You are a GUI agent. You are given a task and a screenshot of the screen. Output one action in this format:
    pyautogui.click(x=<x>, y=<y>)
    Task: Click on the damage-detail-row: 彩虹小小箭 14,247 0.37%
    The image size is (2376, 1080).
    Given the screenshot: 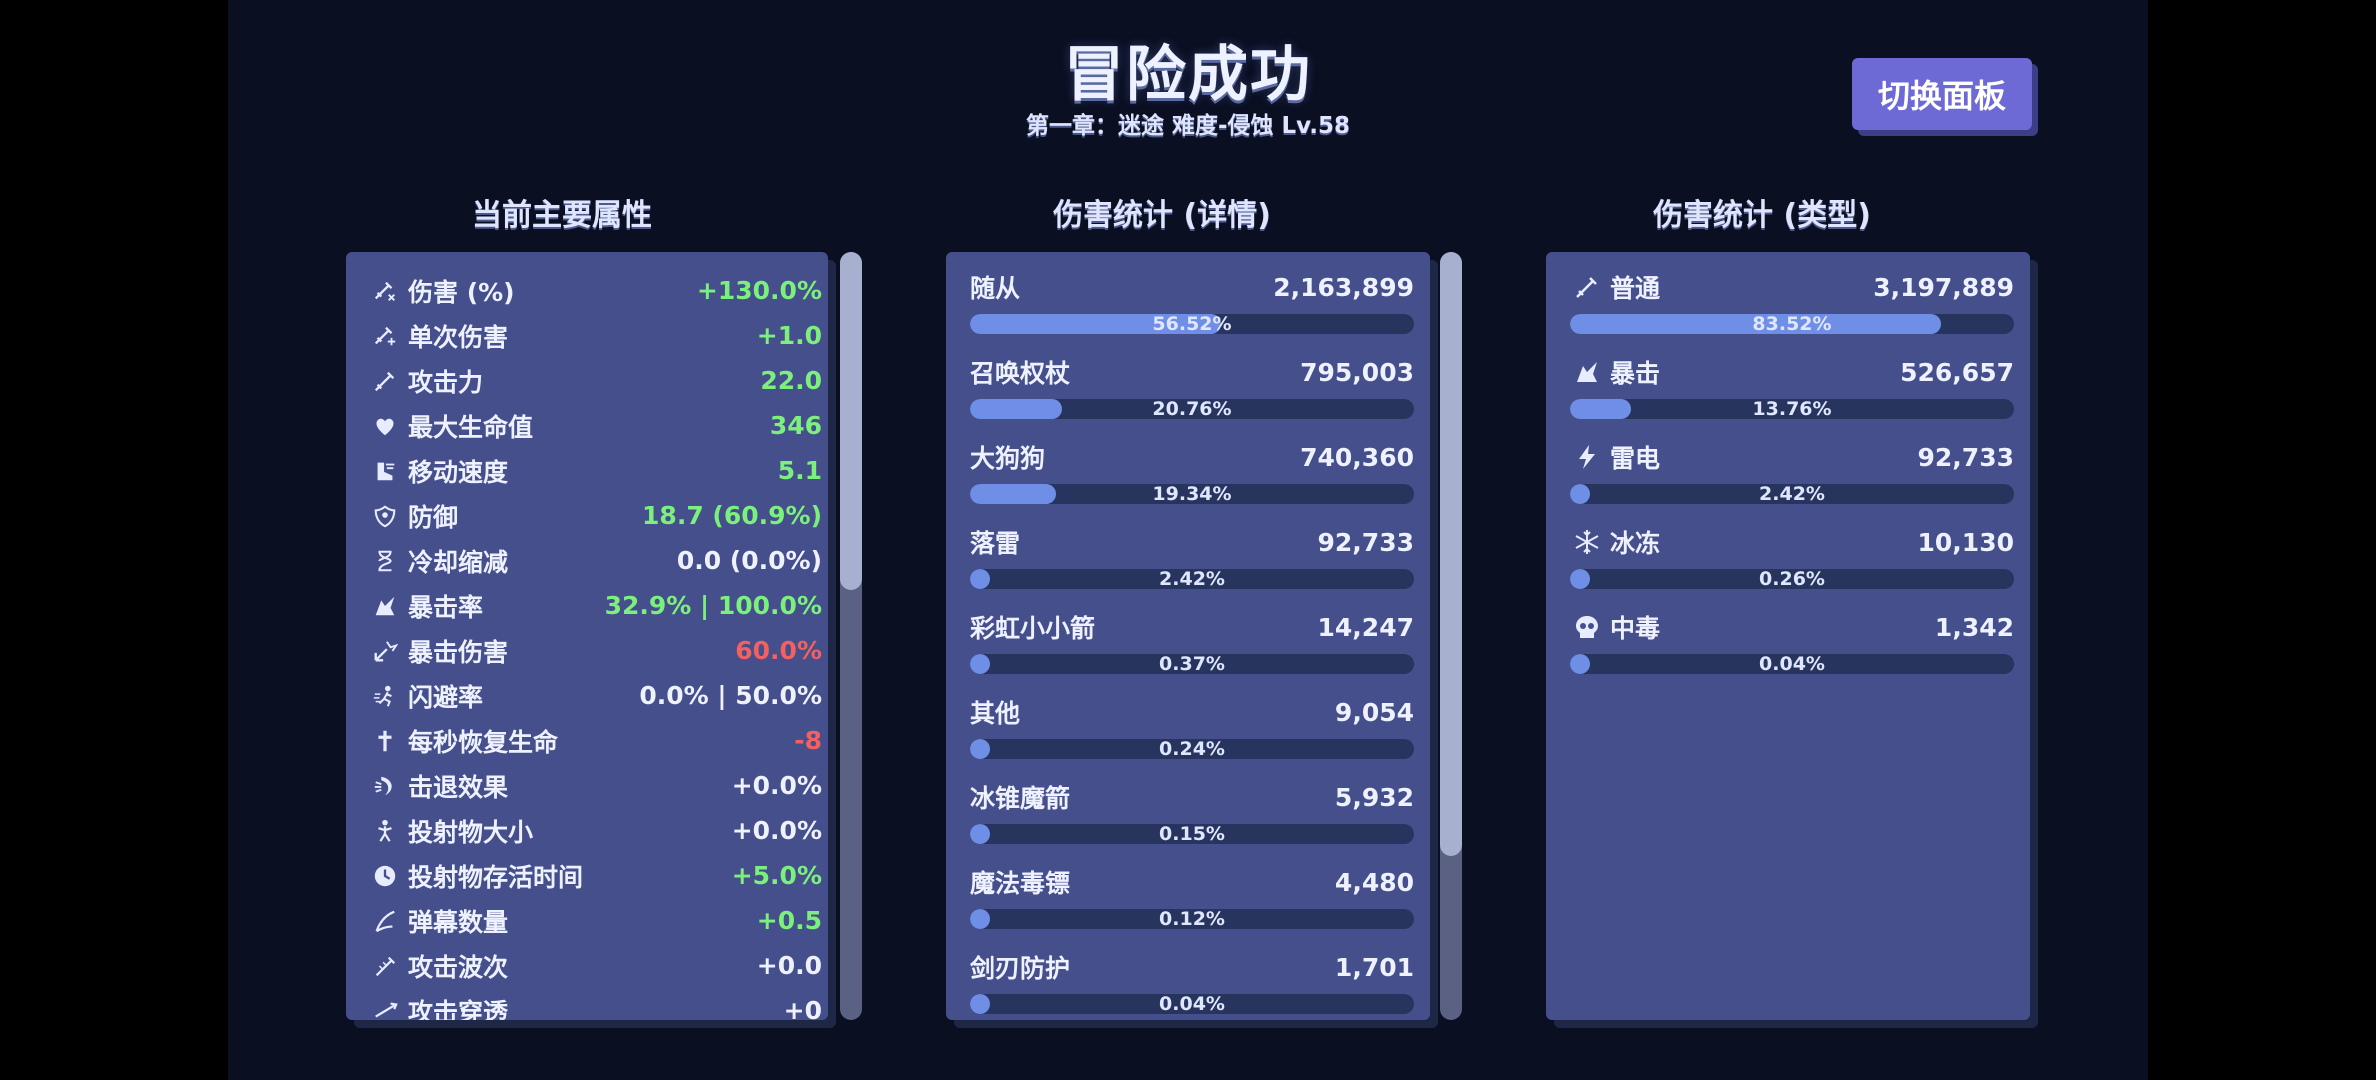 What is the action you would take?
    pyautogui.click(x=1192, y=650)
    